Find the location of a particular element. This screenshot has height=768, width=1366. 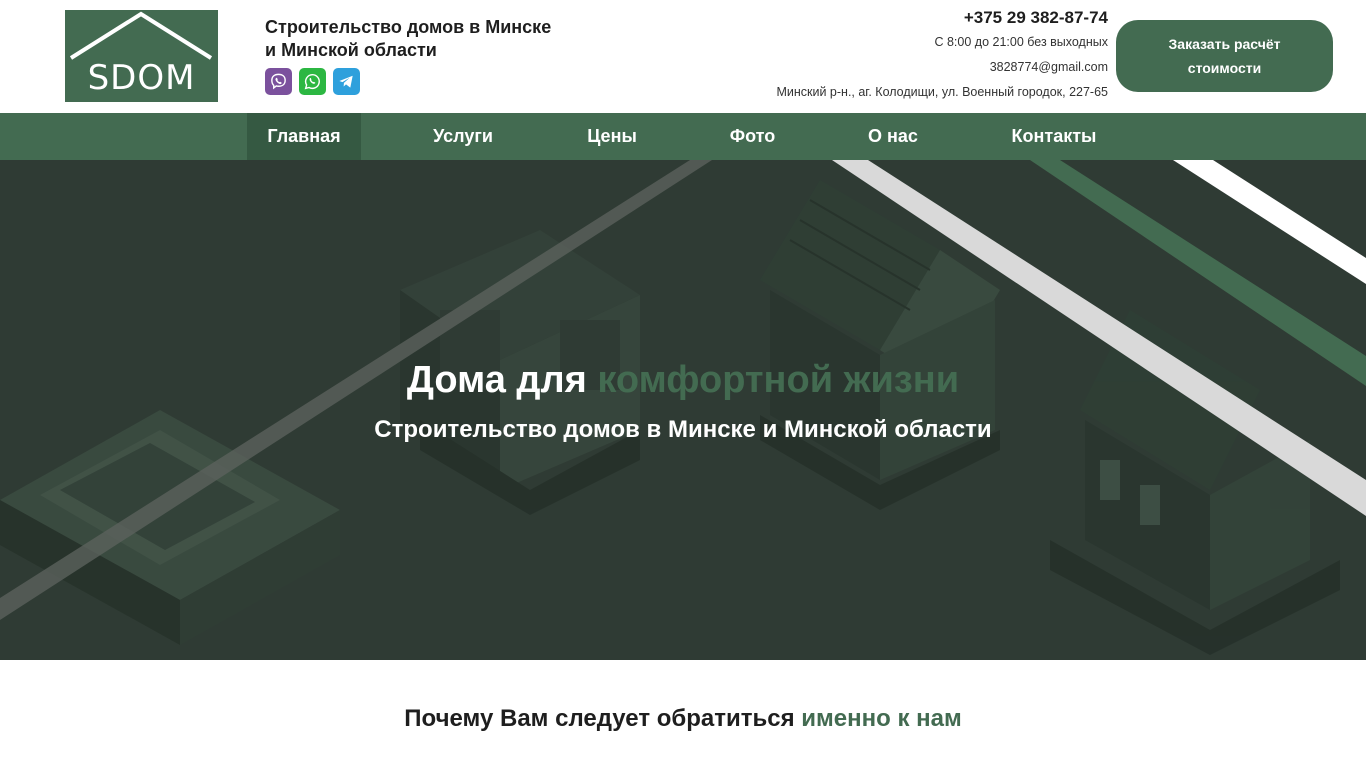

hero-title-main: Дома для is located at coordinates (502, 380).